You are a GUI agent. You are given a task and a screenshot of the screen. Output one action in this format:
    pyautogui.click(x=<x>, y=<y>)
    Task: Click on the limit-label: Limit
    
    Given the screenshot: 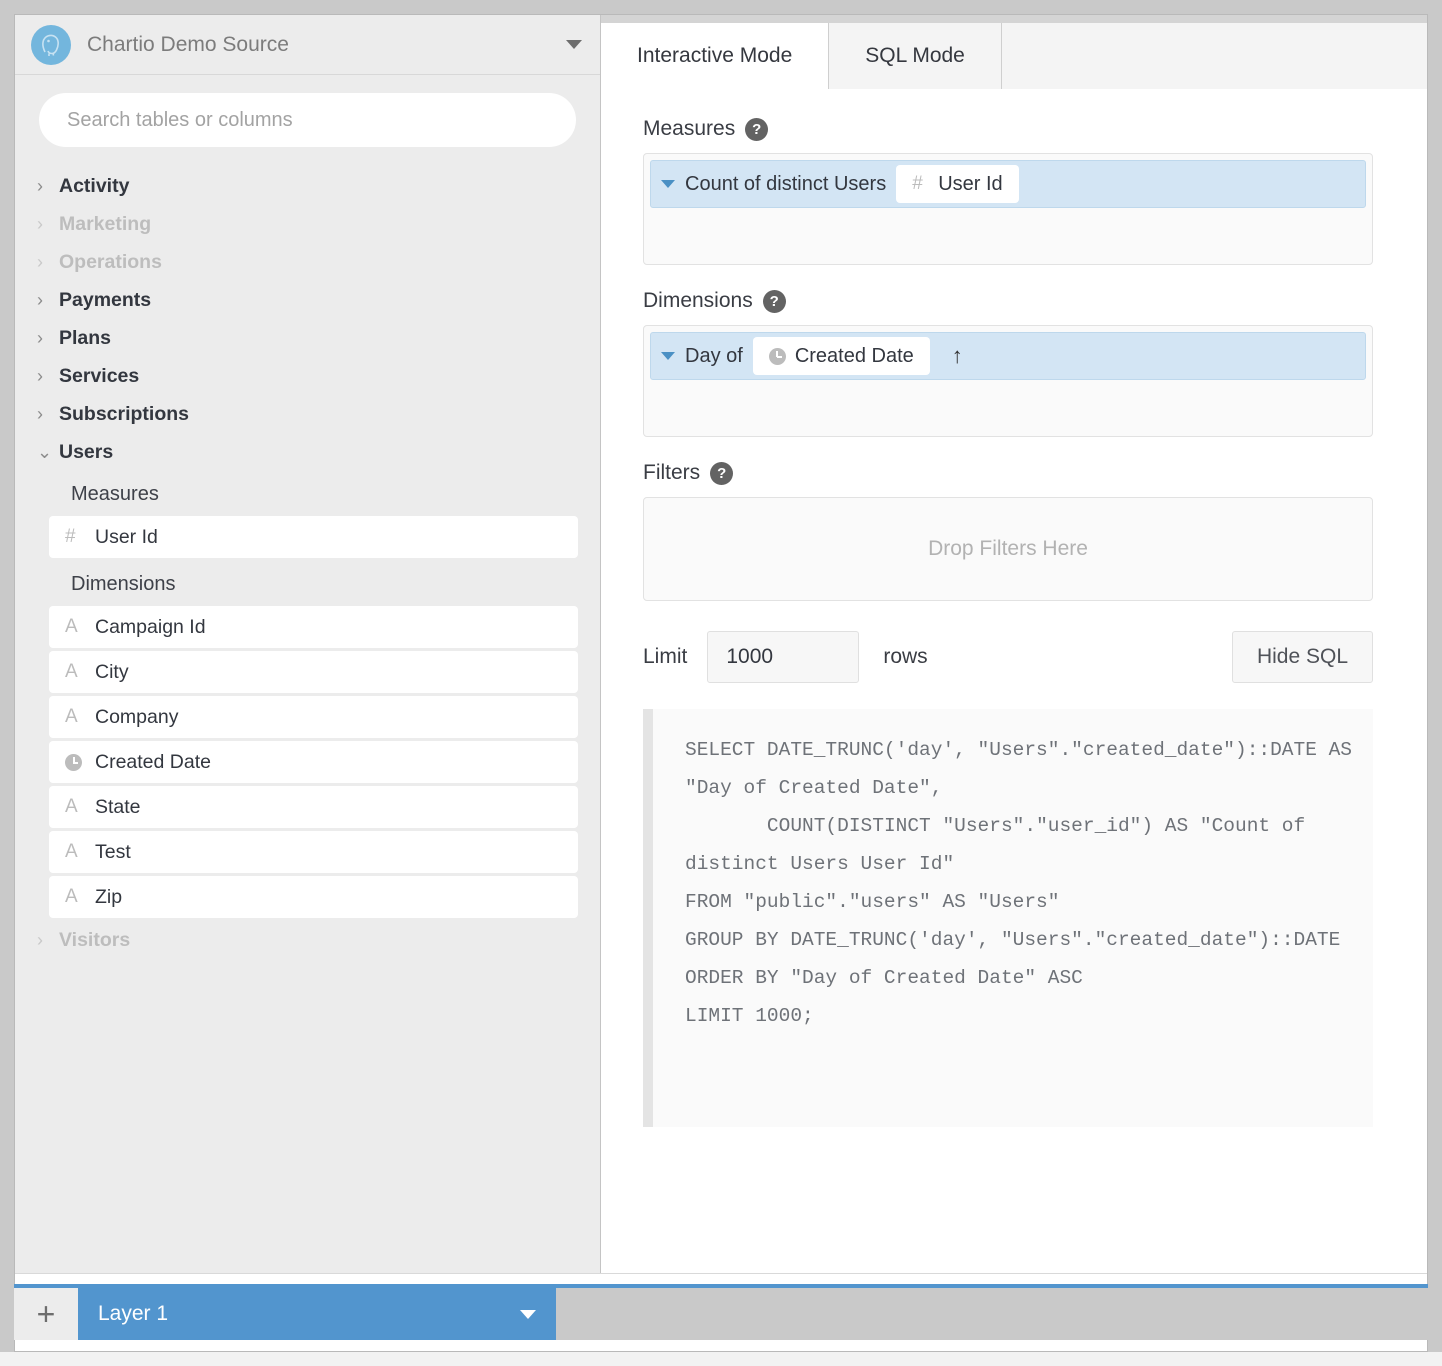 What is the action you would take?
    pyautogui.click(x=665, y=656)
    